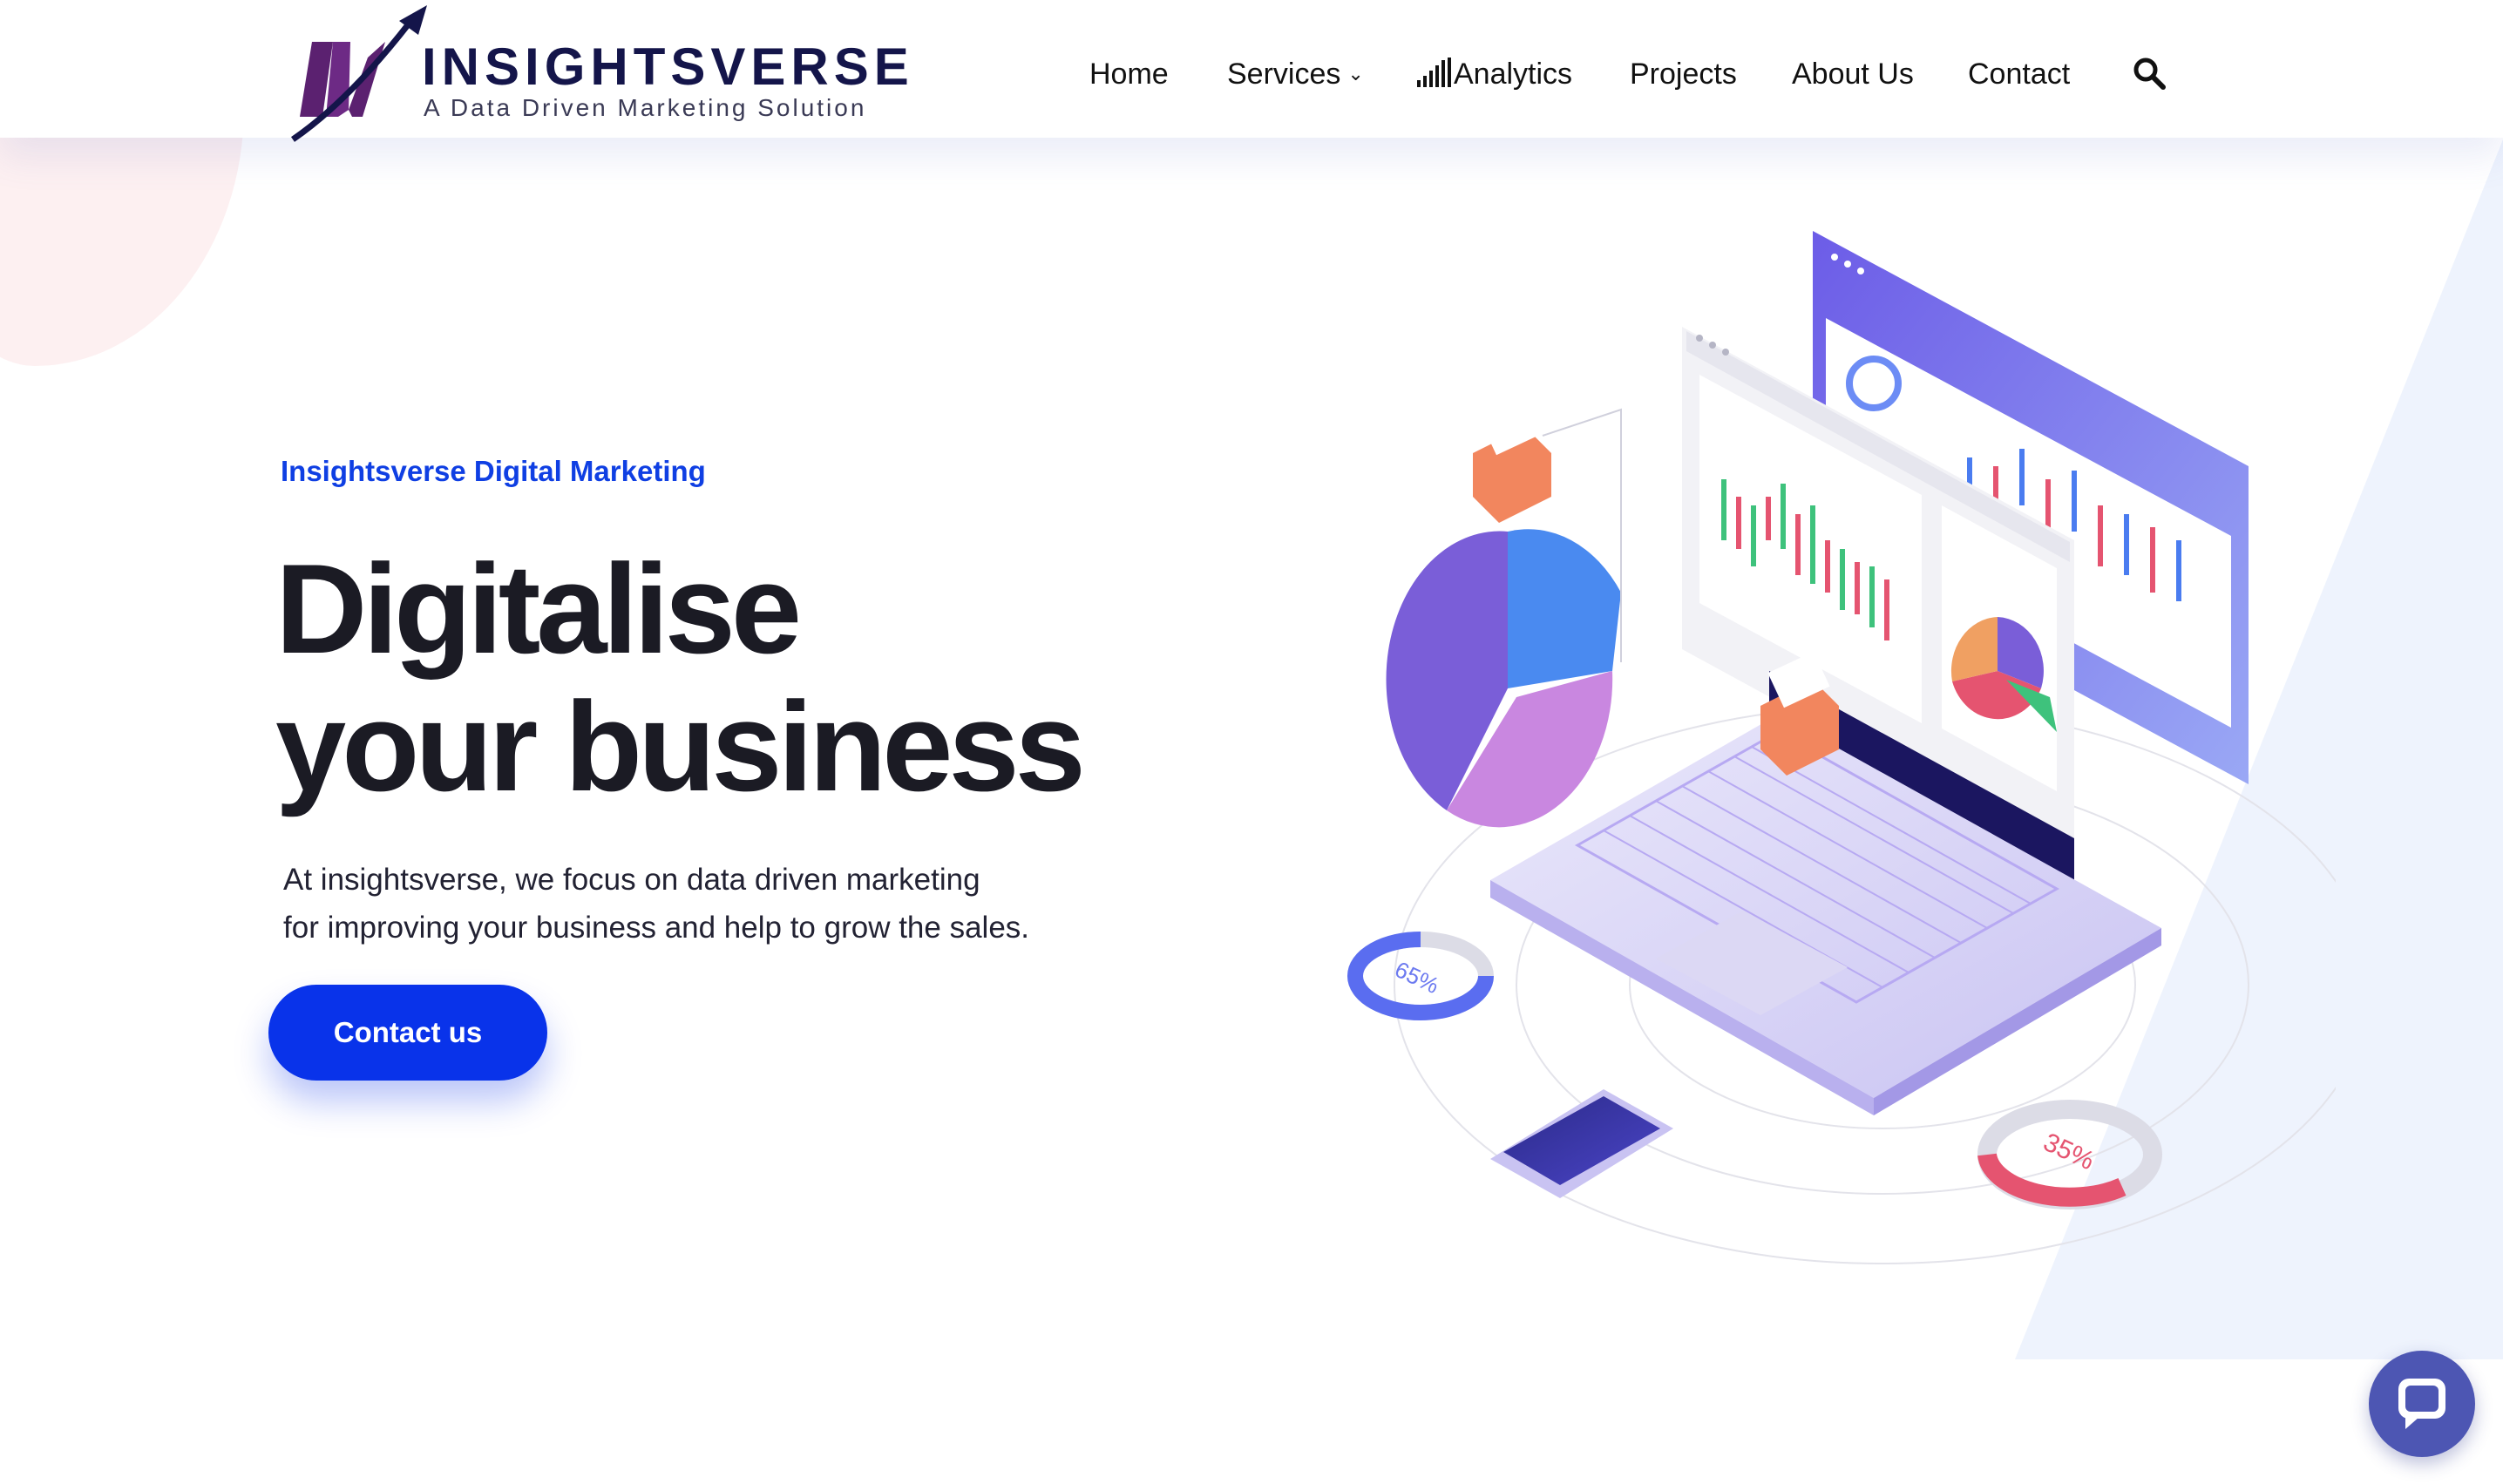 This screenshot has height=1484, width=2503. I want to click on hero-headline: Digitalise your business, so click(681, 677).